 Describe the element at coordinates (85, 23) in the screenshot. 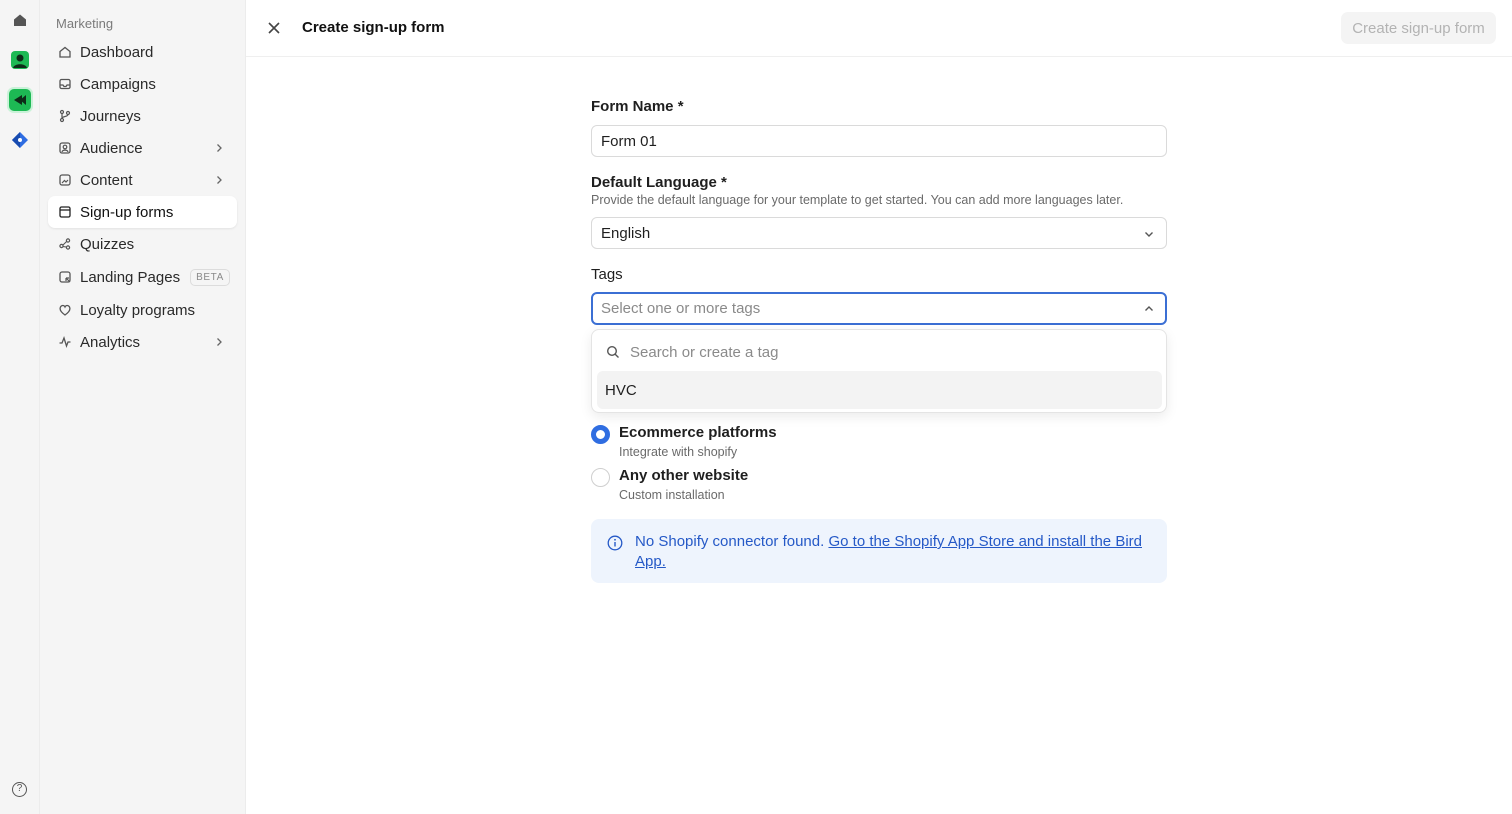

I see `sidebar-heading: Marketing` at that location.